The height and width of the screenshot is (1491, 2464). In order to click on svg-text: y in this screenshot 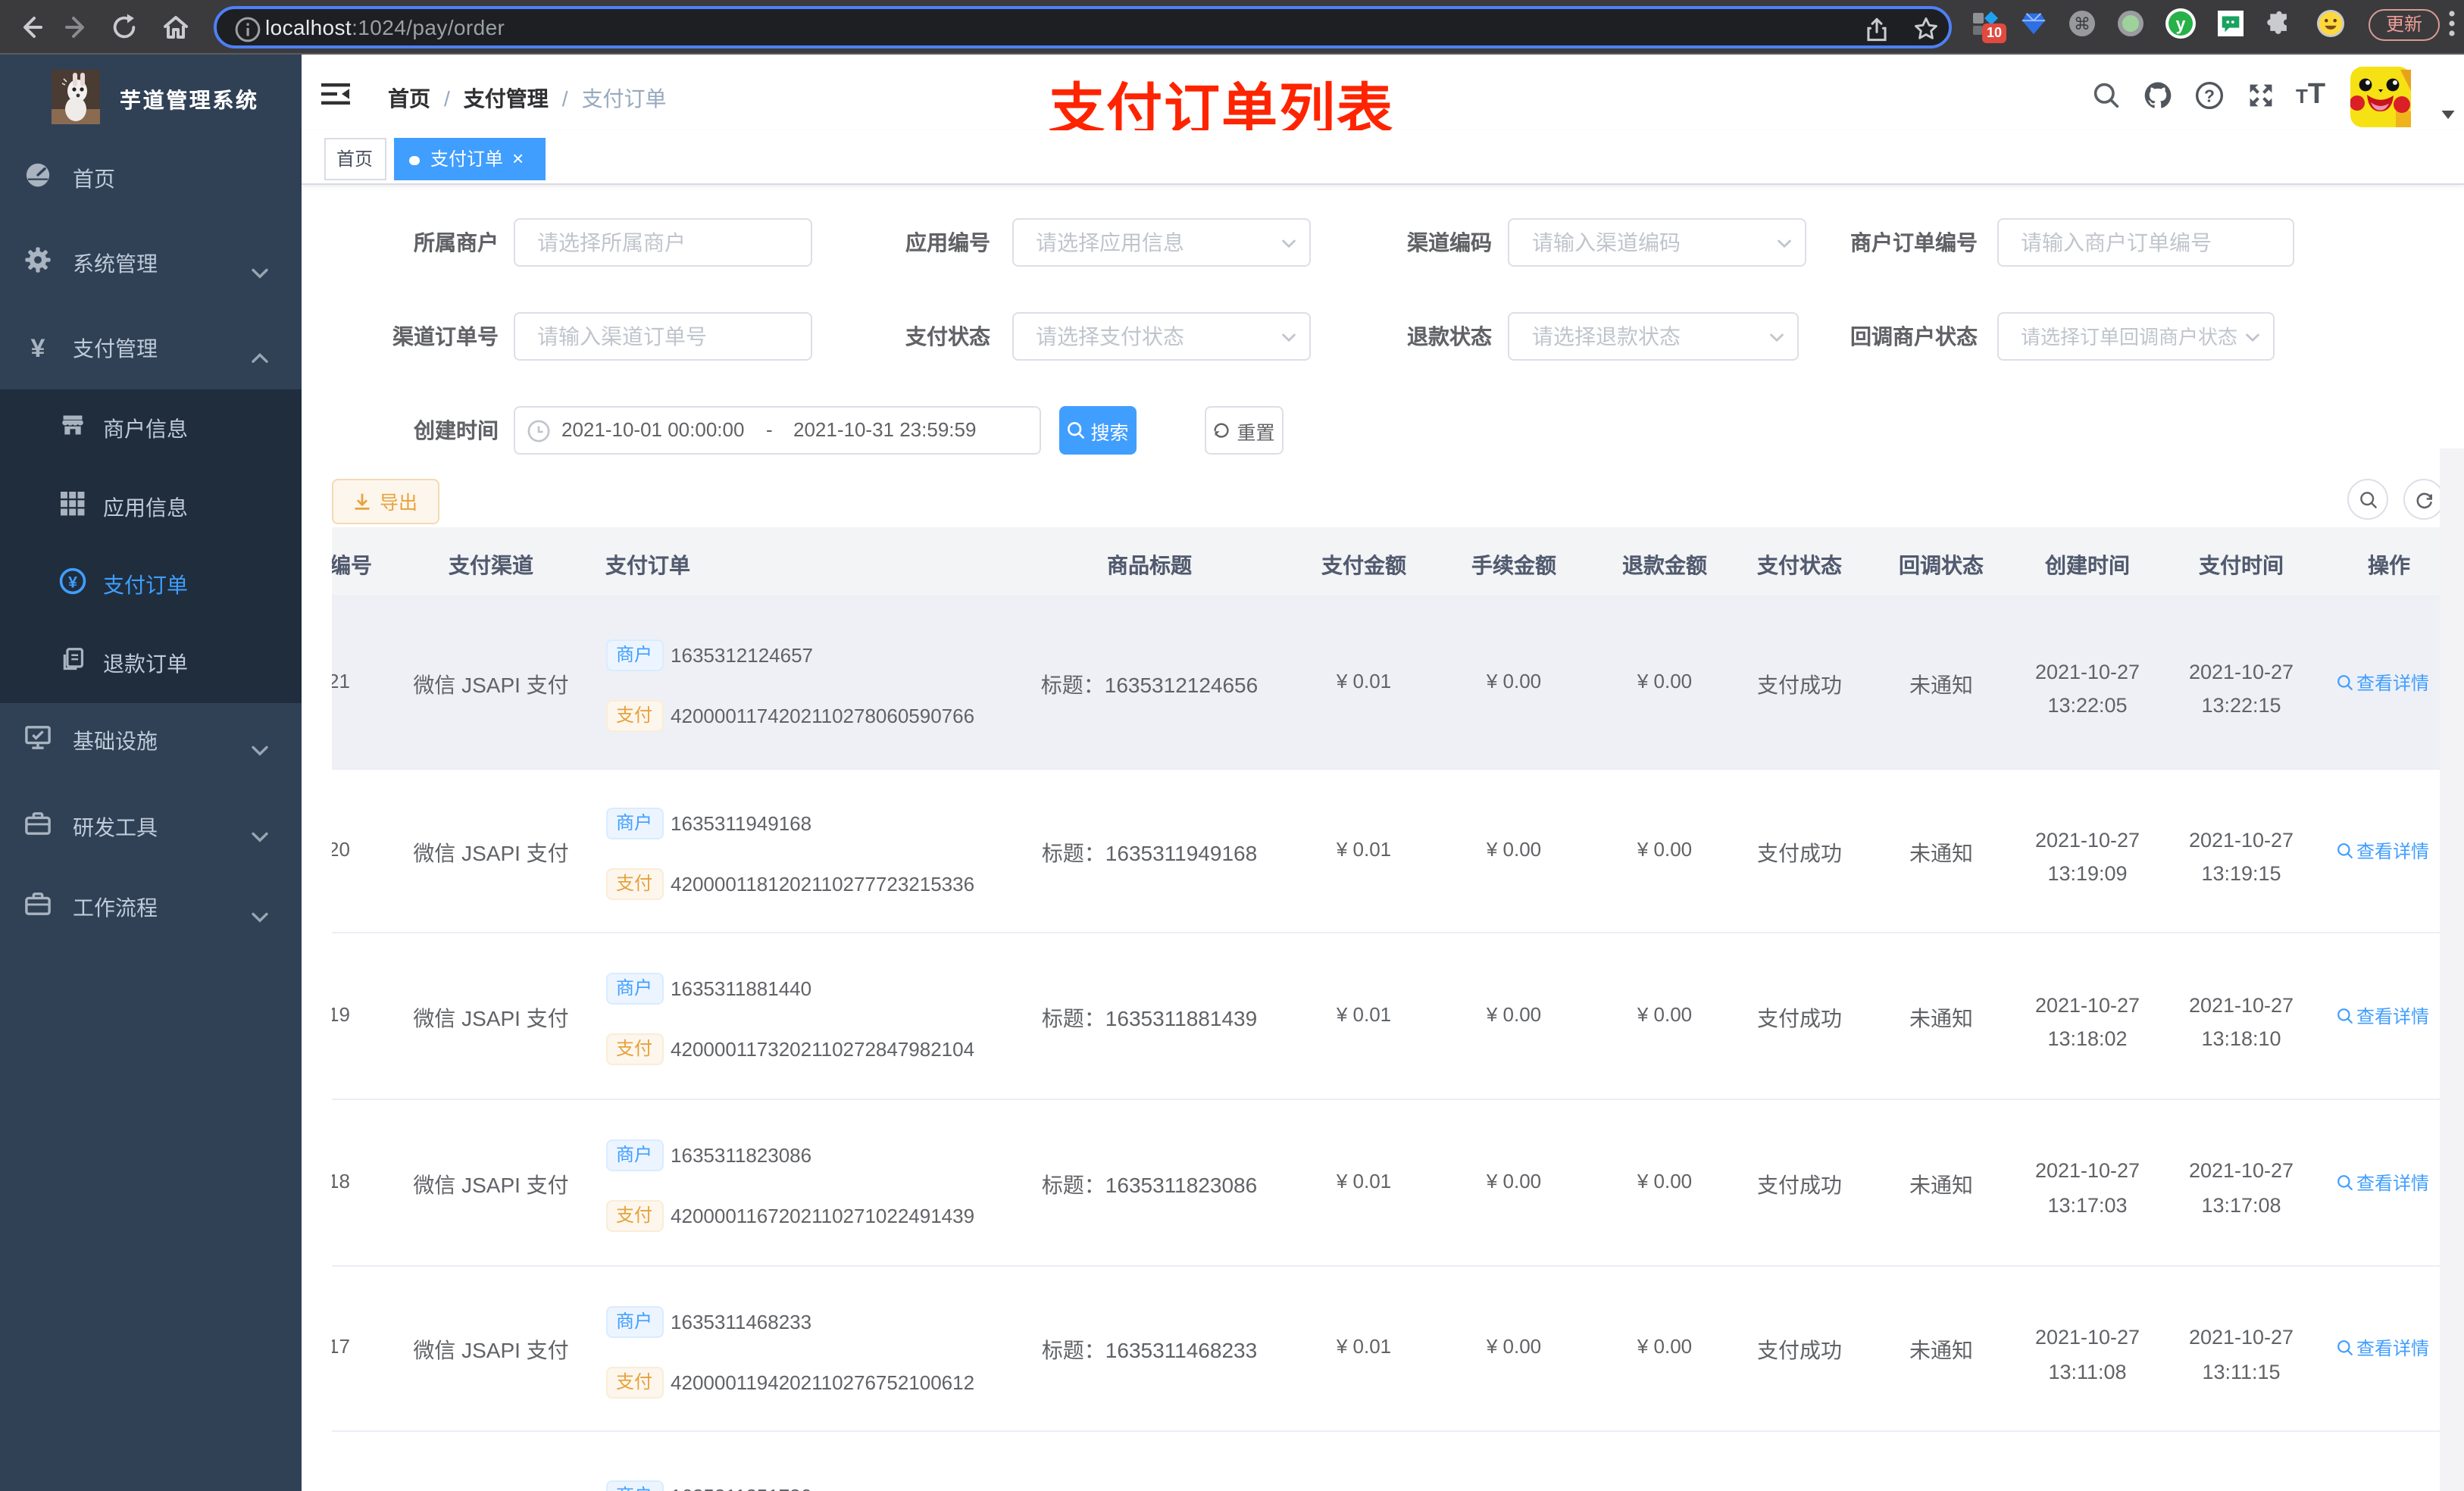, I will do `click(2181, 23)`.